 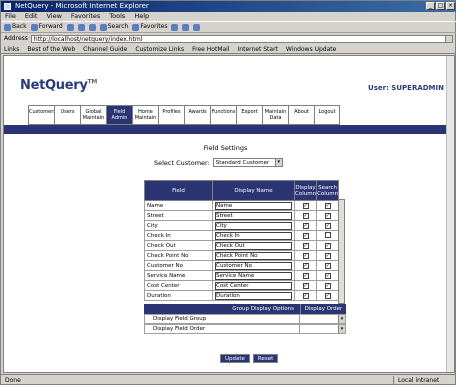 I want to click on stop-button, so click(x=70, y=27).